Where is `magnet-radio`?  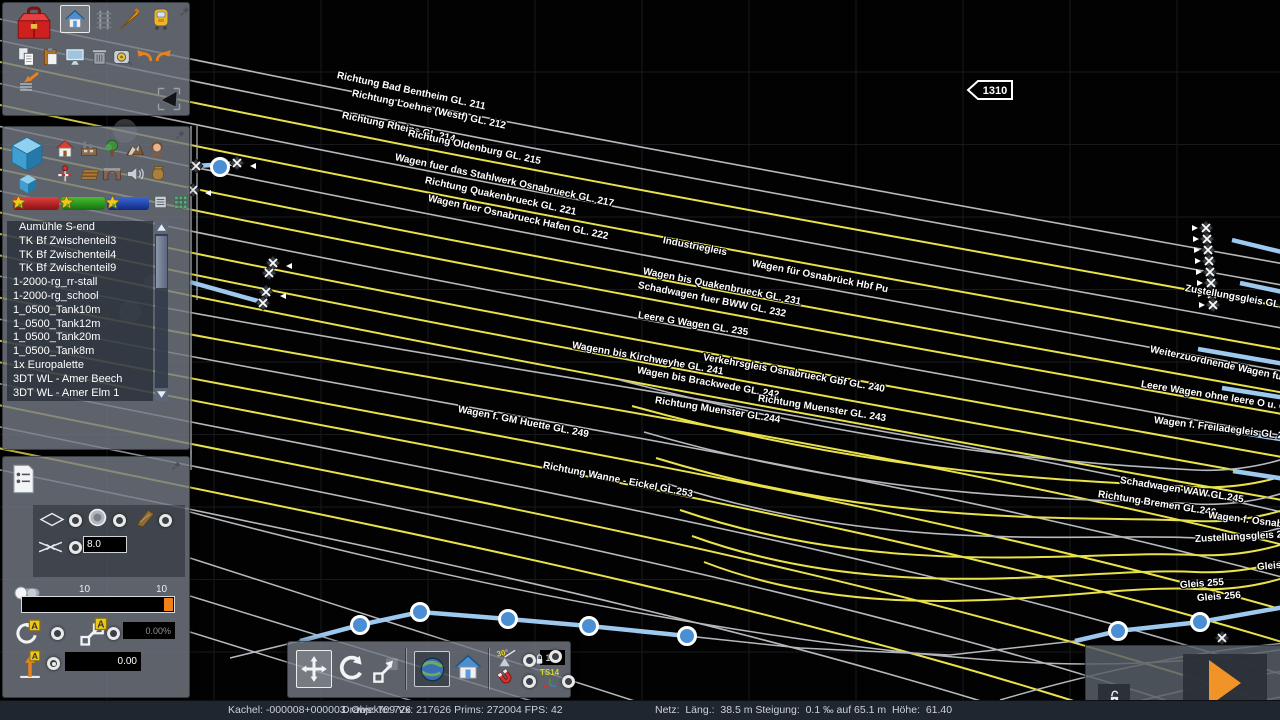 magnet-radio is located at coordinates (529, 681).